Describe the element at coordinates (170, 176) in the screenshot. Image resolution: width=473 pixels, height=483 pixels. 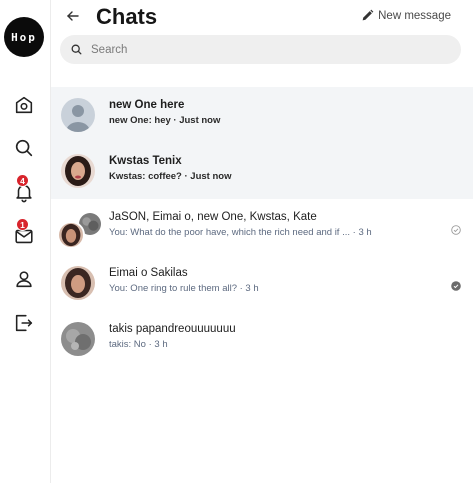
I see `chat-preview: Kwstas: coffee? · Just now` at that location.